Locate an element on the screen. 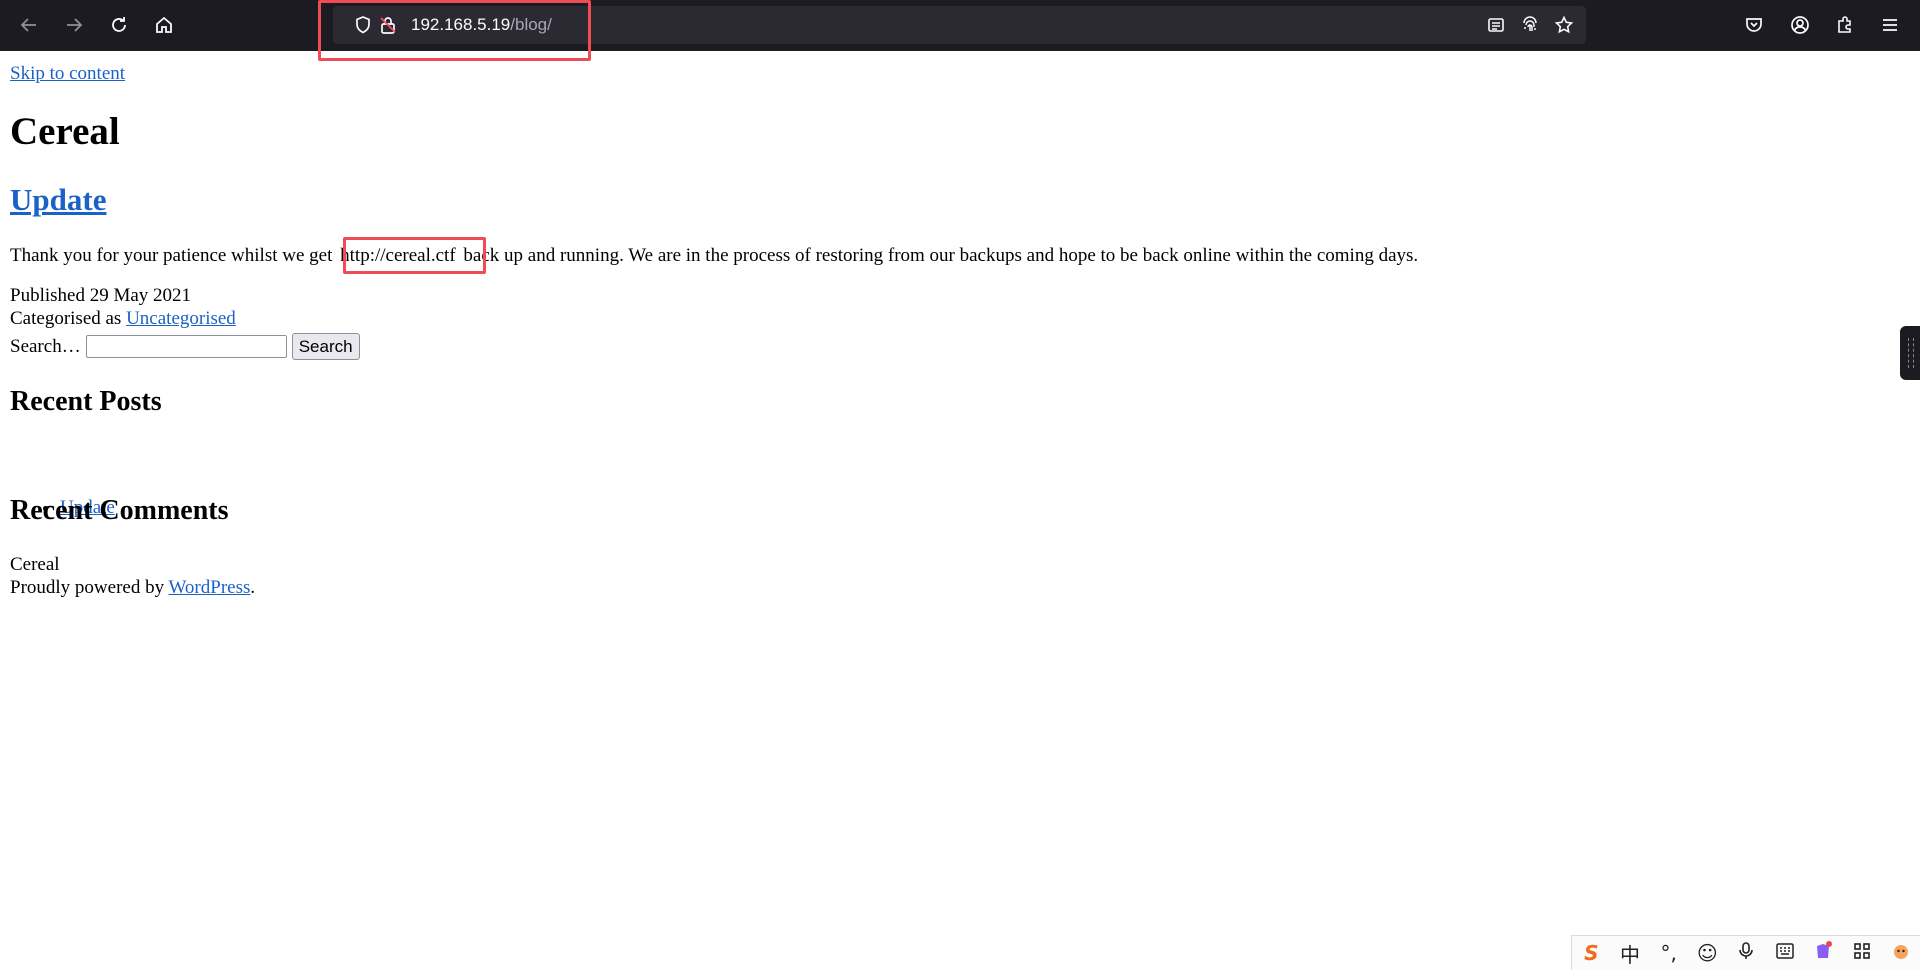  account-icon is located at coordinates (1800, 25).